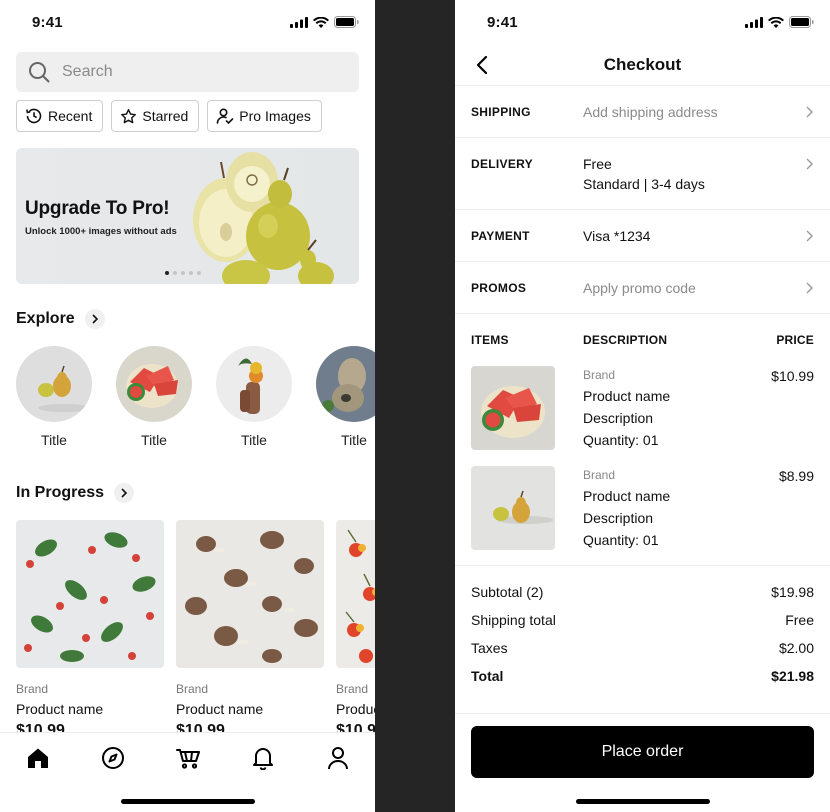  What do you see at coordinates (642, 752) in the screenshot?
I see `place-order-button: Place order` at bounding box center [642, 752].